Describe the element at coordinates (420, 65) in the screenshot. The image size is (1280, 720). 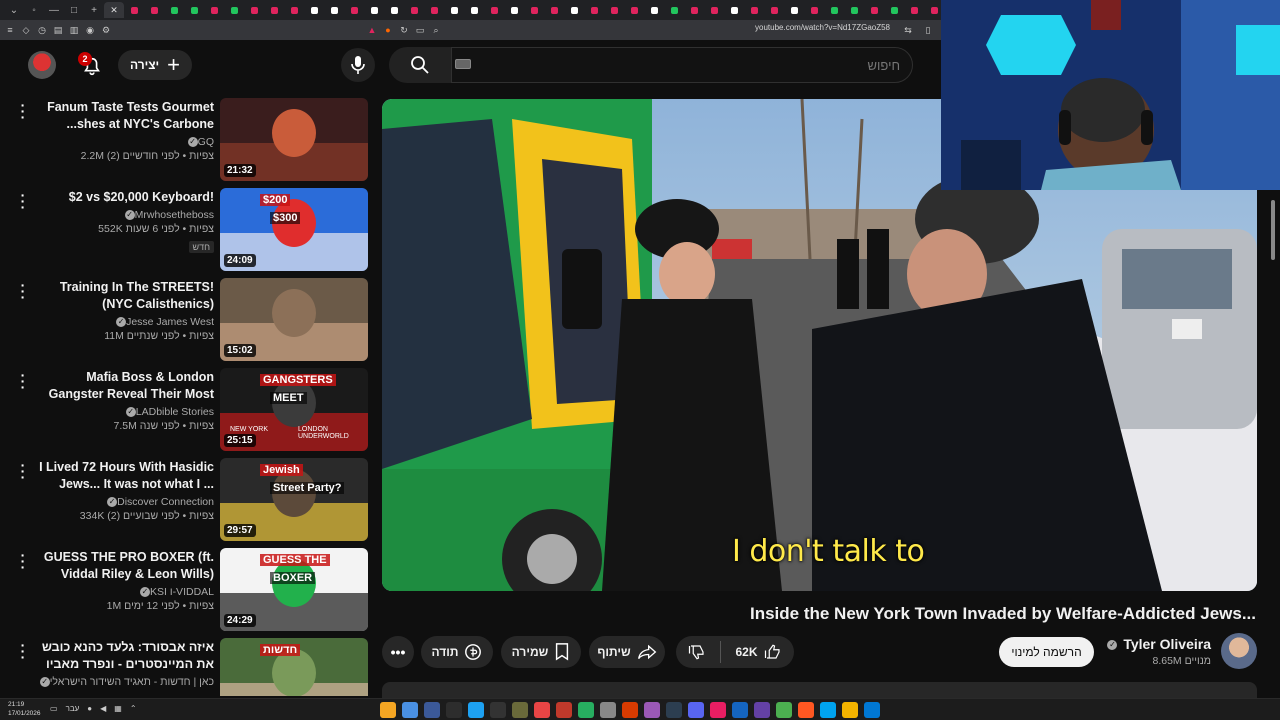
I see `search-button` at that location.